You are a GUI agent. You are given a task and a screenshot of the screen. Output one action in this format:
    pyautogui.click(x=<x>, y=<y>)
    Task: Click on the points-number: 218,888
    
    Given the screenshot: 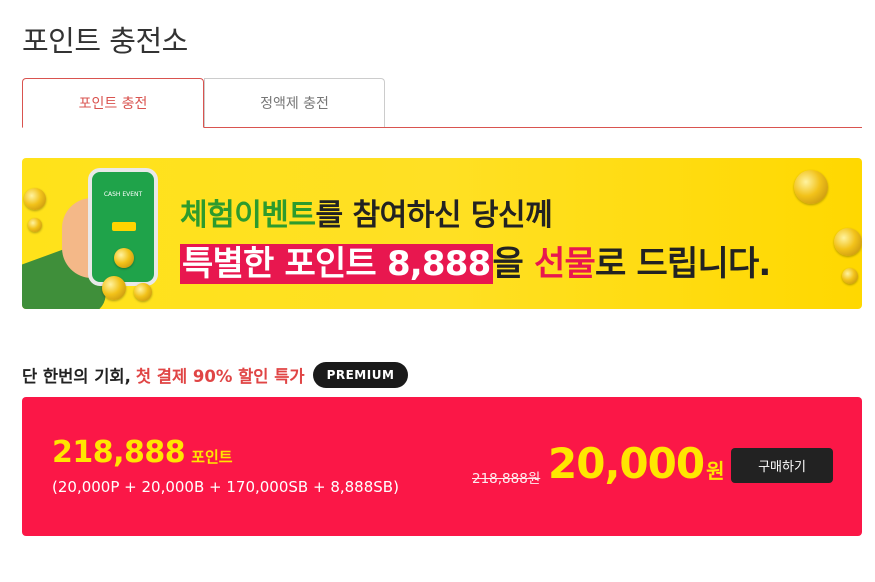 What is the action you would take?
    pyautogui.click(x=119, y=452)
    